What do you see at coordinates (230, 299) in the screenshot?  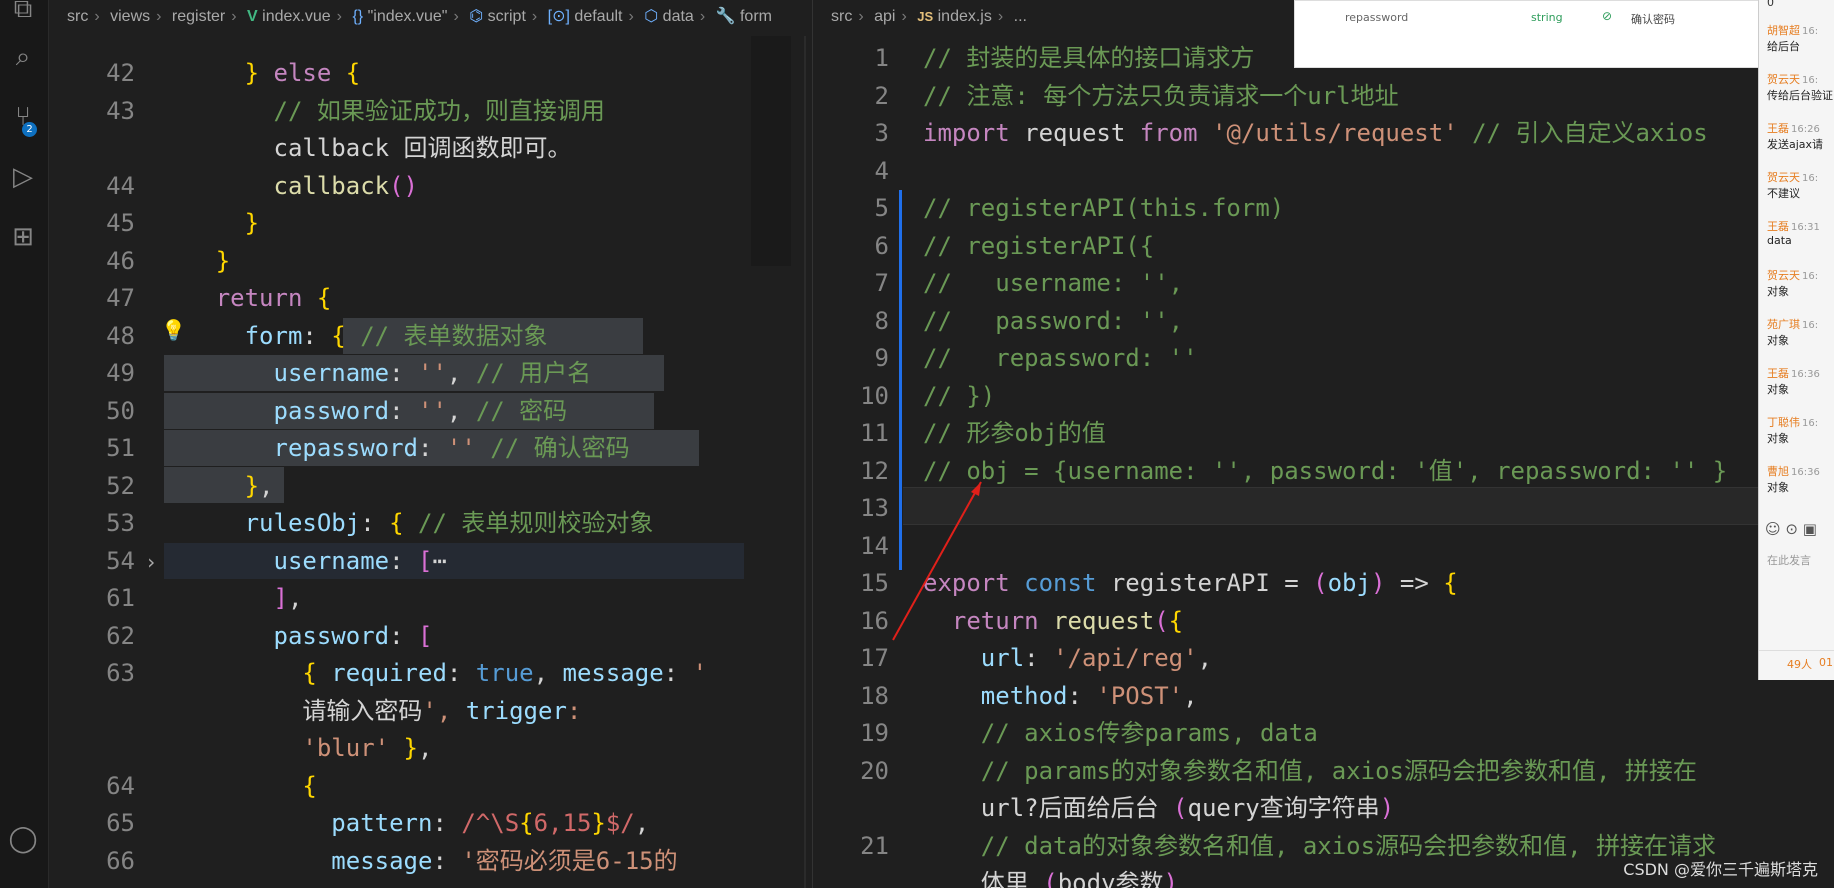 I see `code-text: return {` at bounding box center [230, 299].